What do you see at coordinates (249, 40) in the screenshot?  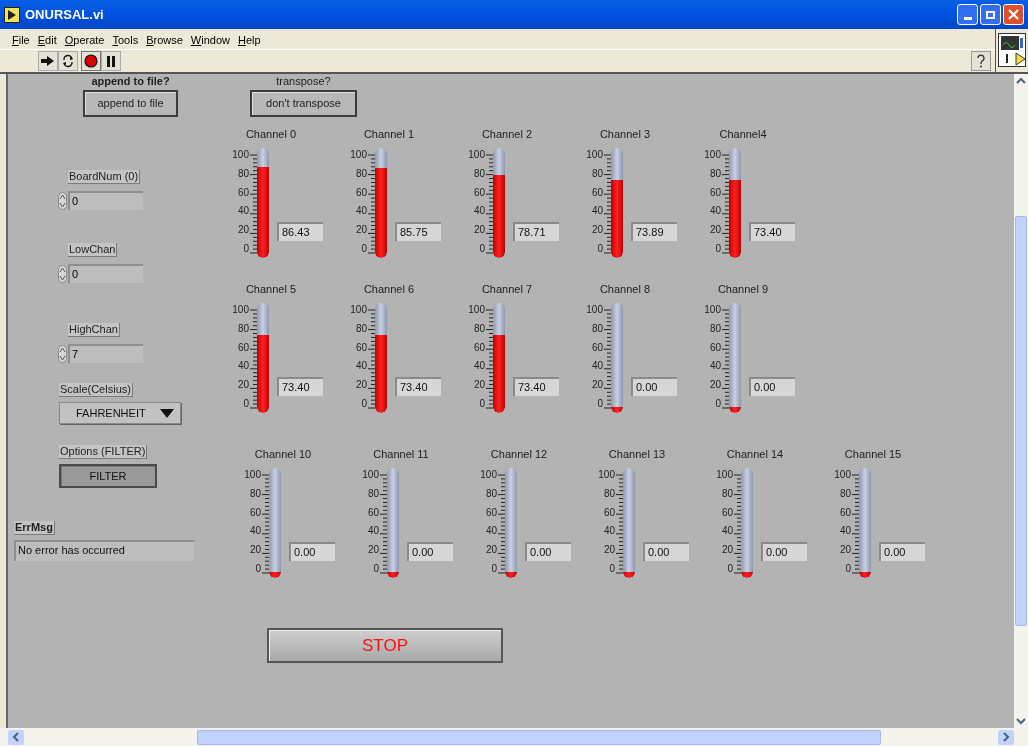 I see `menu-item: Help` at bounding box center [249, 40].